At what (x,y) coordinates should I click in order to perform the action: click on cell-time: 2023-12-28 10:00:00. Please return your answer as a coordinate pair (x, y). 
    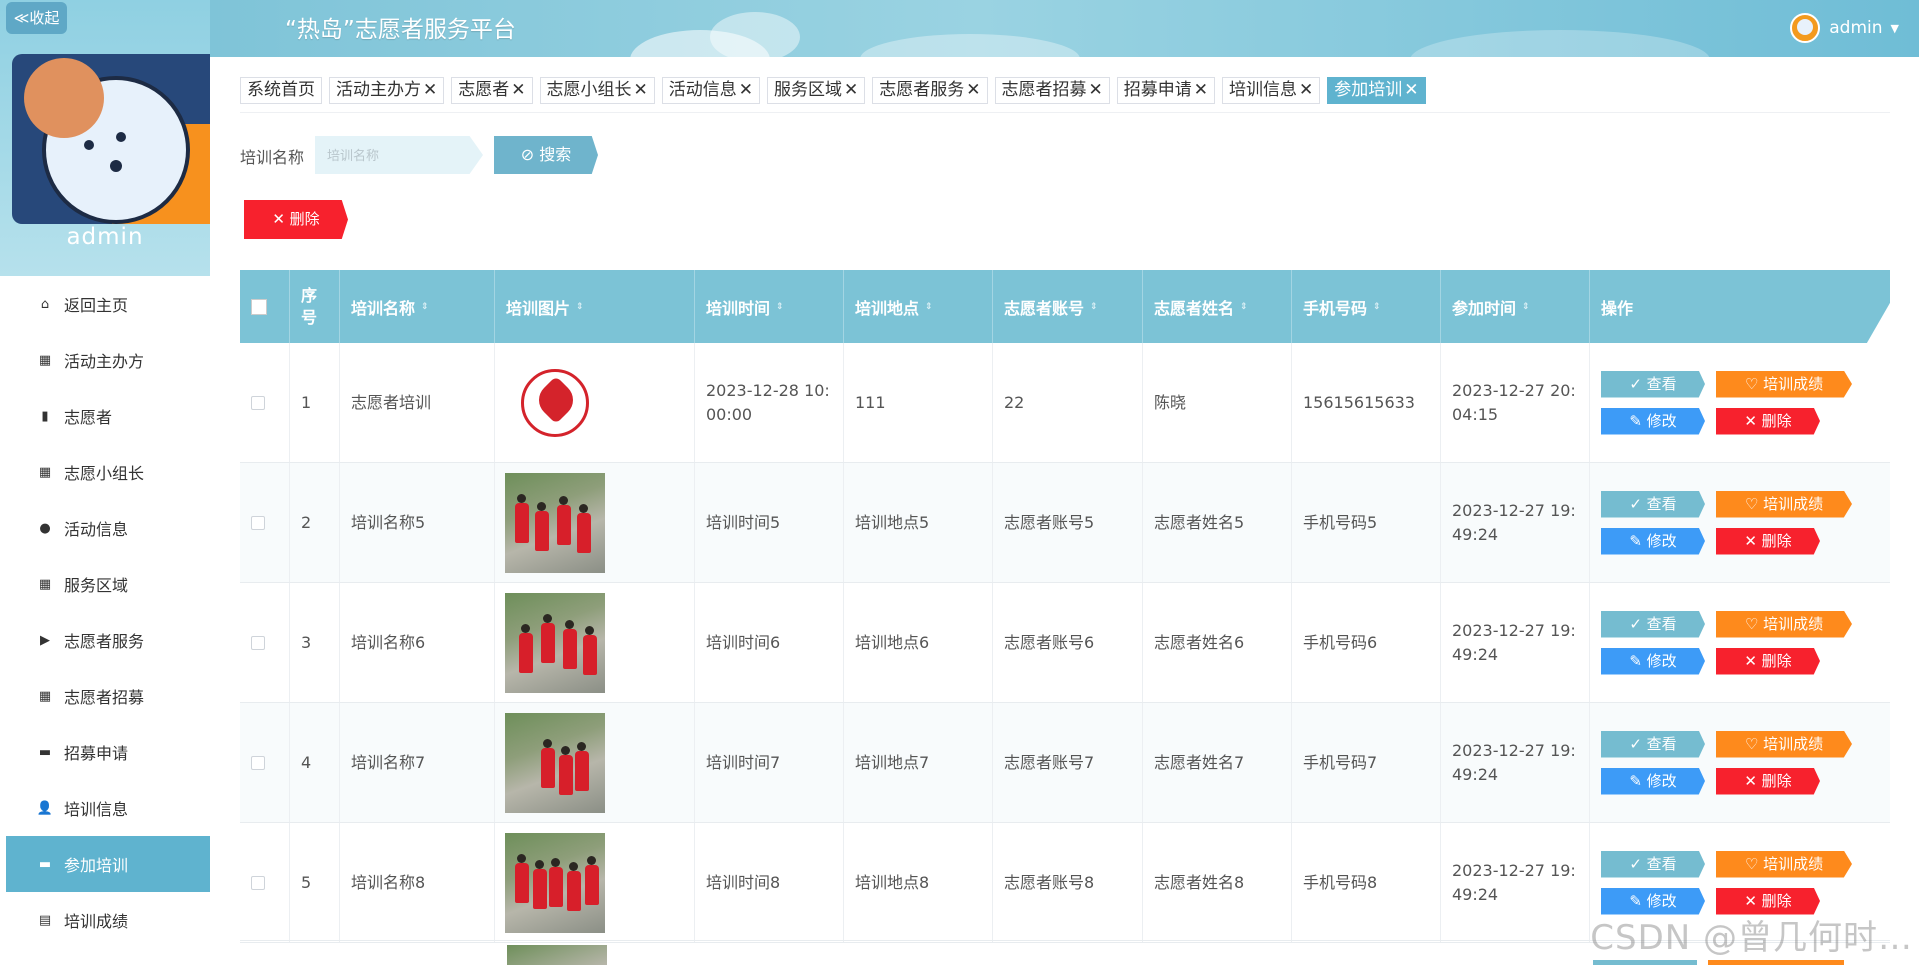
    Looking at the image, I should click on (769, 402).